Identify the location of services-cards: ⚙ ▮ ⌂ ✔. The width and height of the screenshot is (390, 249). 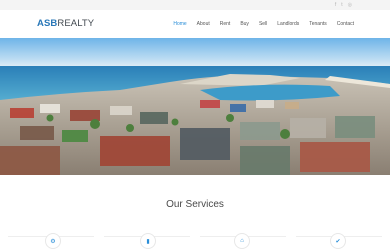
(195, 241).